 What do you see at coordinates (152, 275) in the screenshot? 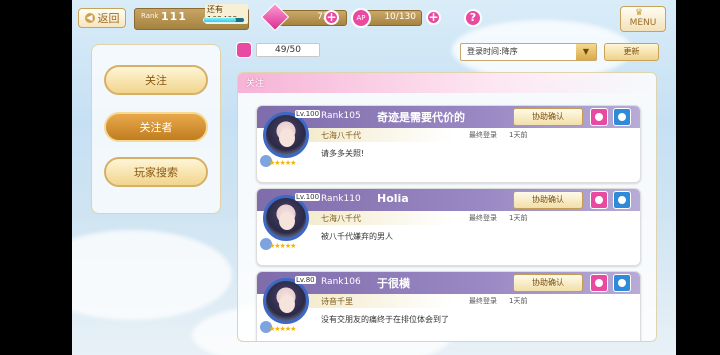
I see `background-cloud` at bounding box center [152, 275].